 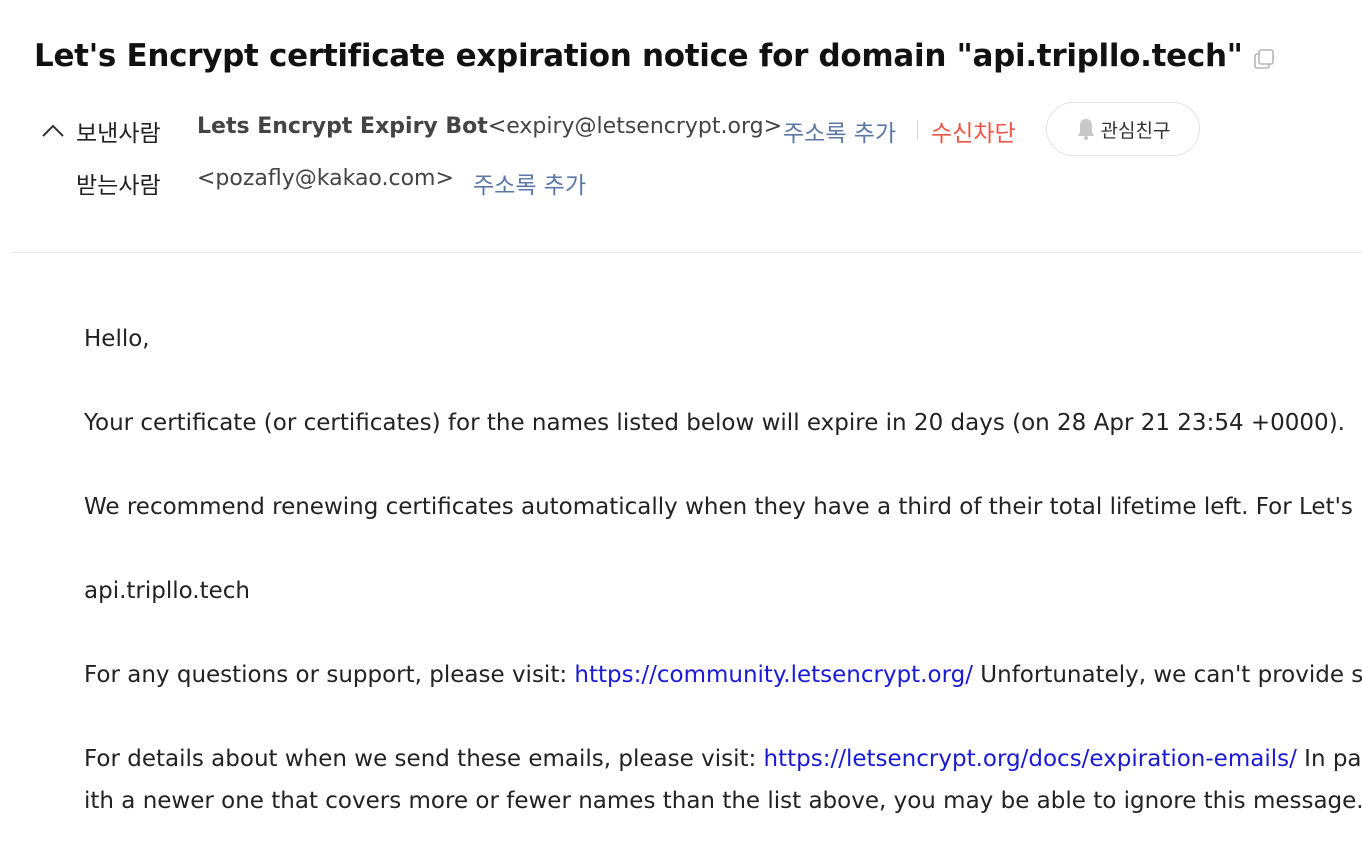 I want to click on header-divider, so click(x=687, y=252).